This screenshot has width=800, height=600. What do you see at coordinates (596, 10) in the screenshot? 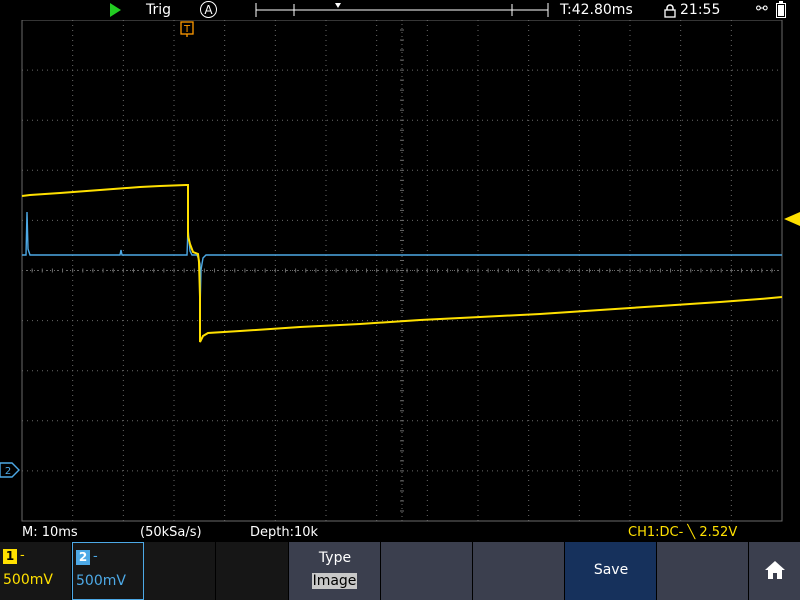
I see `trigger-time-offset: T:42.80ms` at bounding box center [596, 10].